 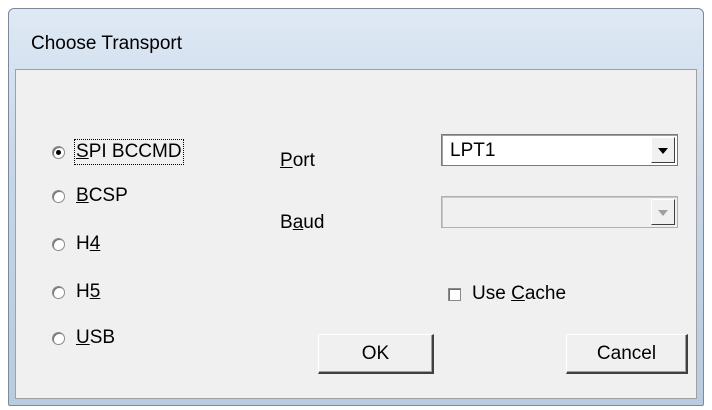 I want to click on radio-usb: USB, so click(x=83, y=338).